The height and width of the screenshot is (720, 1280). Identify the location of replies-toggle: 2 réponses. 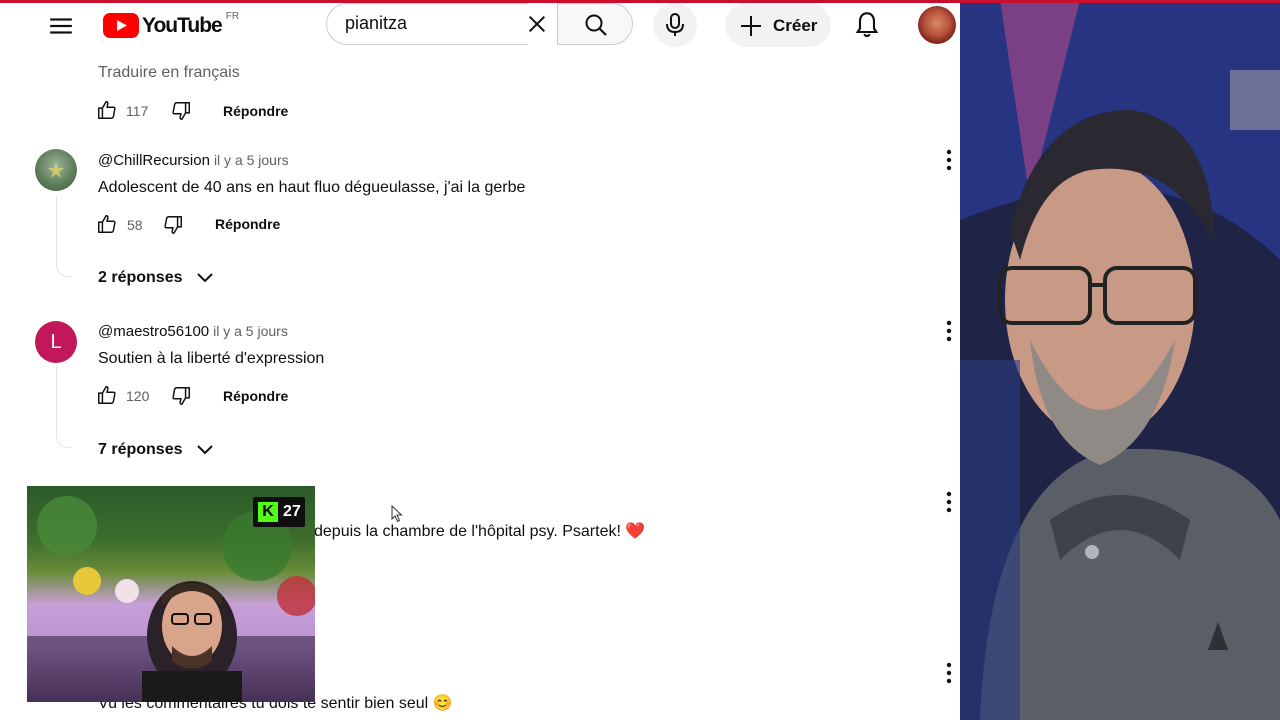
(156, 278).